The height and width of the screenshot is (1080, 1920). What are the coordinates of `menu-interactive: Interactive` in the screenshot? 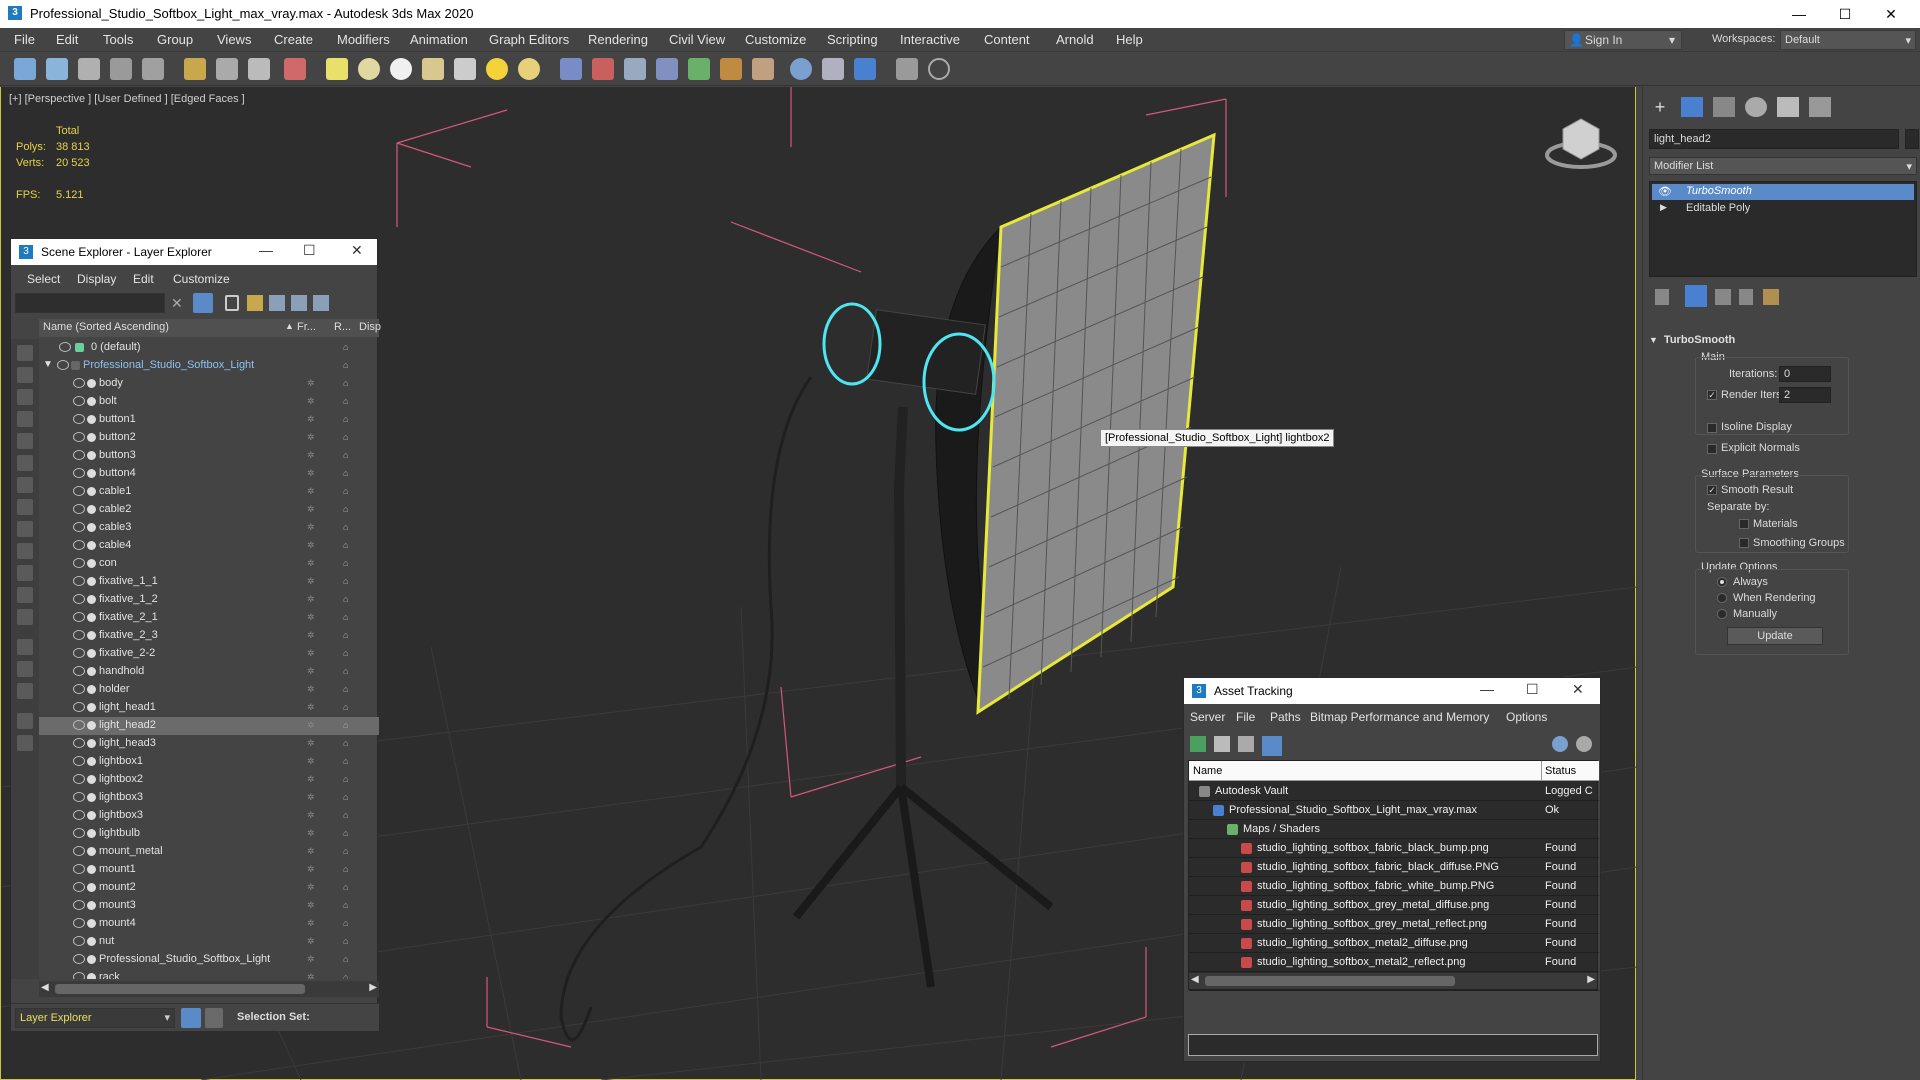 It's located at (930, 39).